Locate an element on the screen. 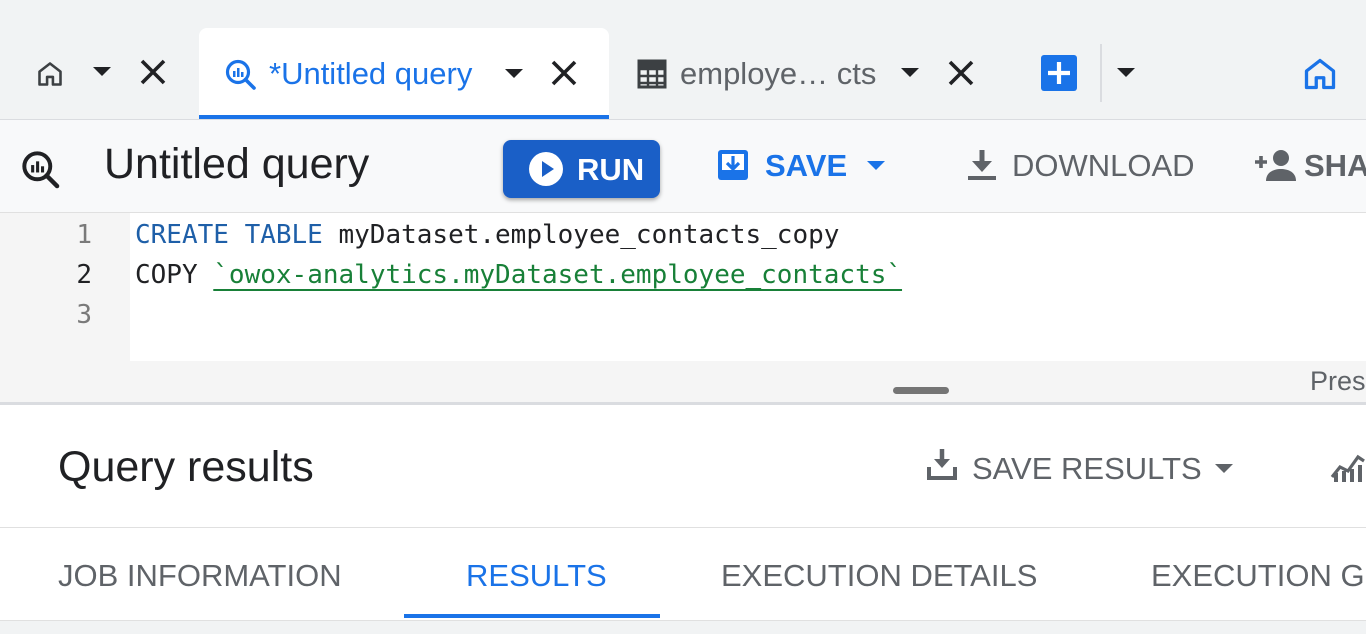 Image resolution: width=1366 pixels, height=634 pixels. page-title: Untitled query is located at coordinates (237, 164).